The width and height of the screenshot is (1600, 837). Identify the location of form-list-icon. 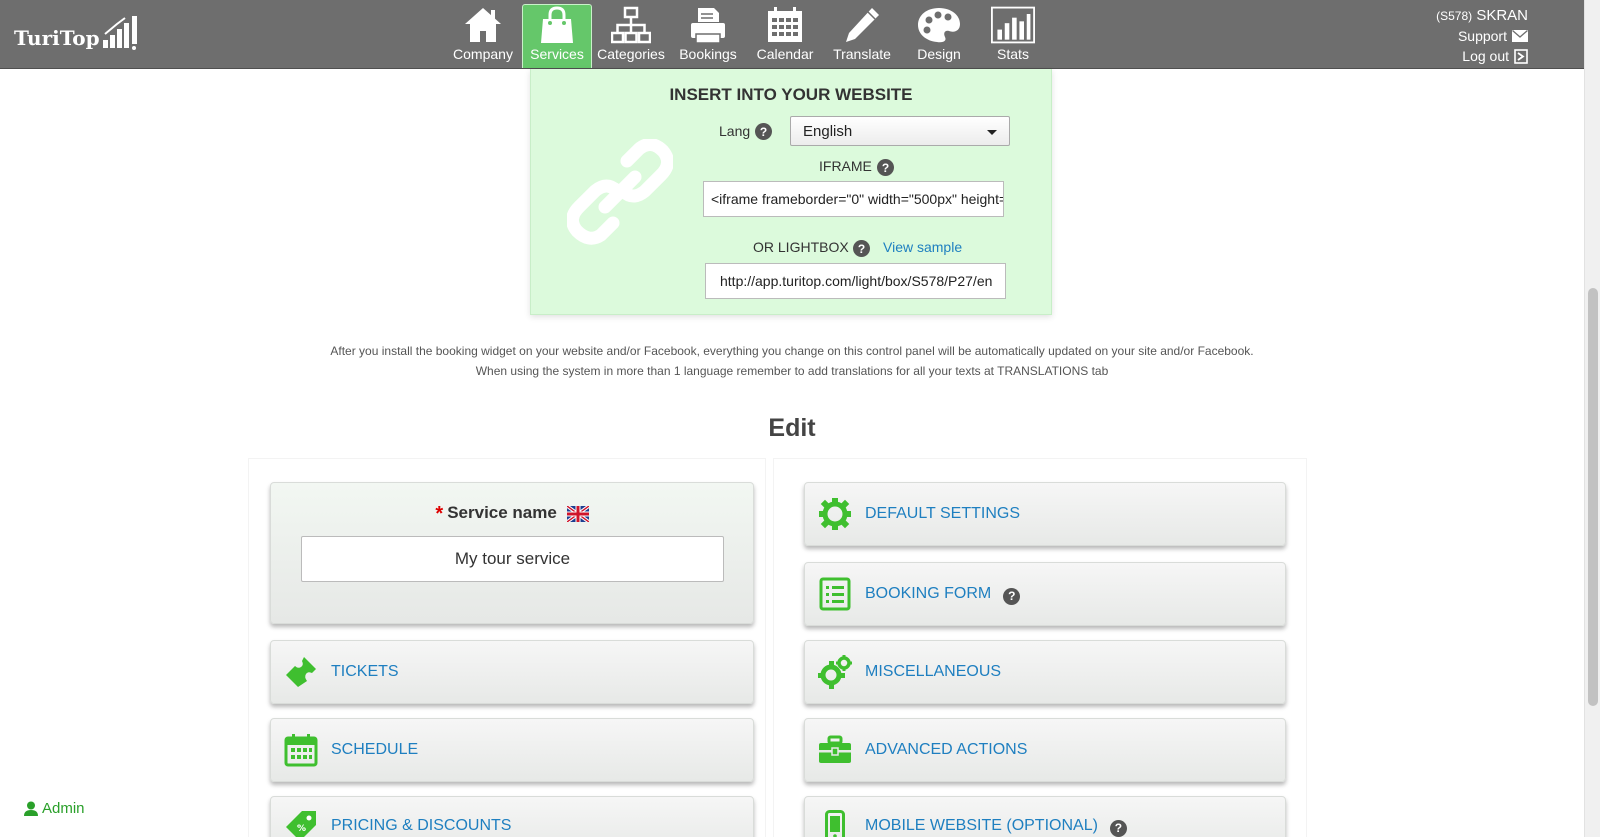
(835, 594).